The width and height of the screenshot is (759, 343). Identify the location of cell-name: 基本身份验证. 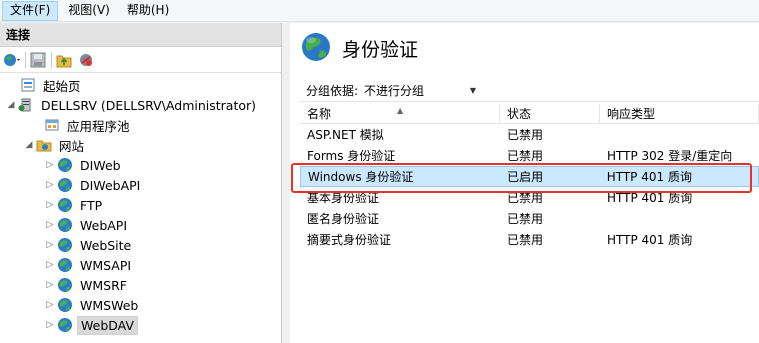
(343, 198).